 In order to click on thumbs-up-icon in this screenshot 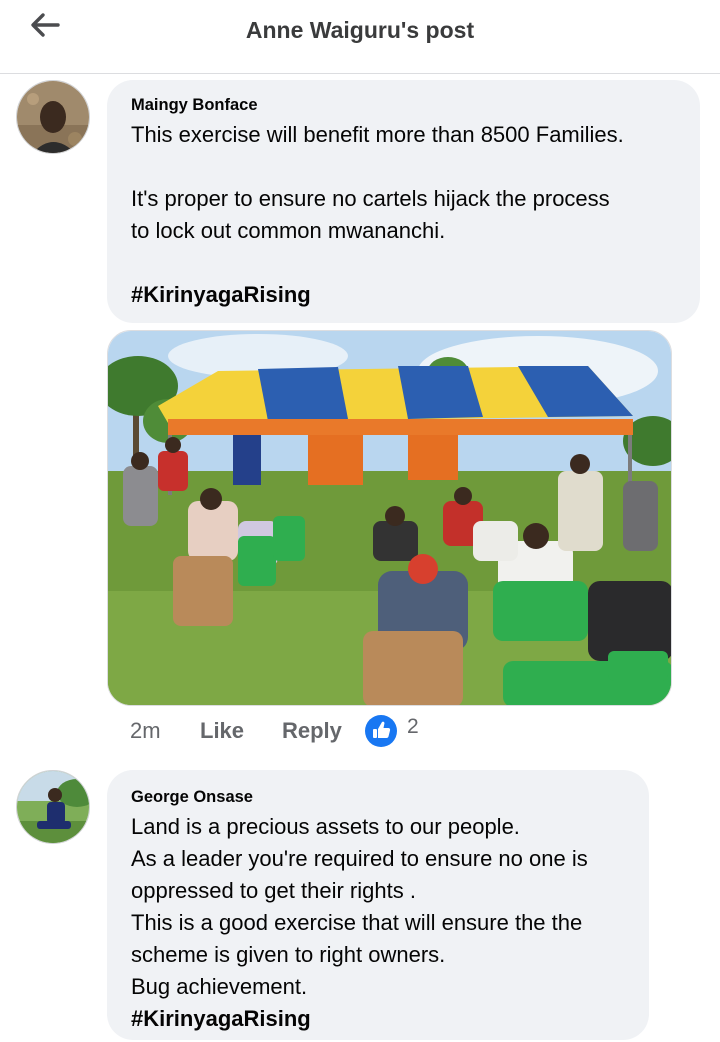, I will do `click(381, 731)`.